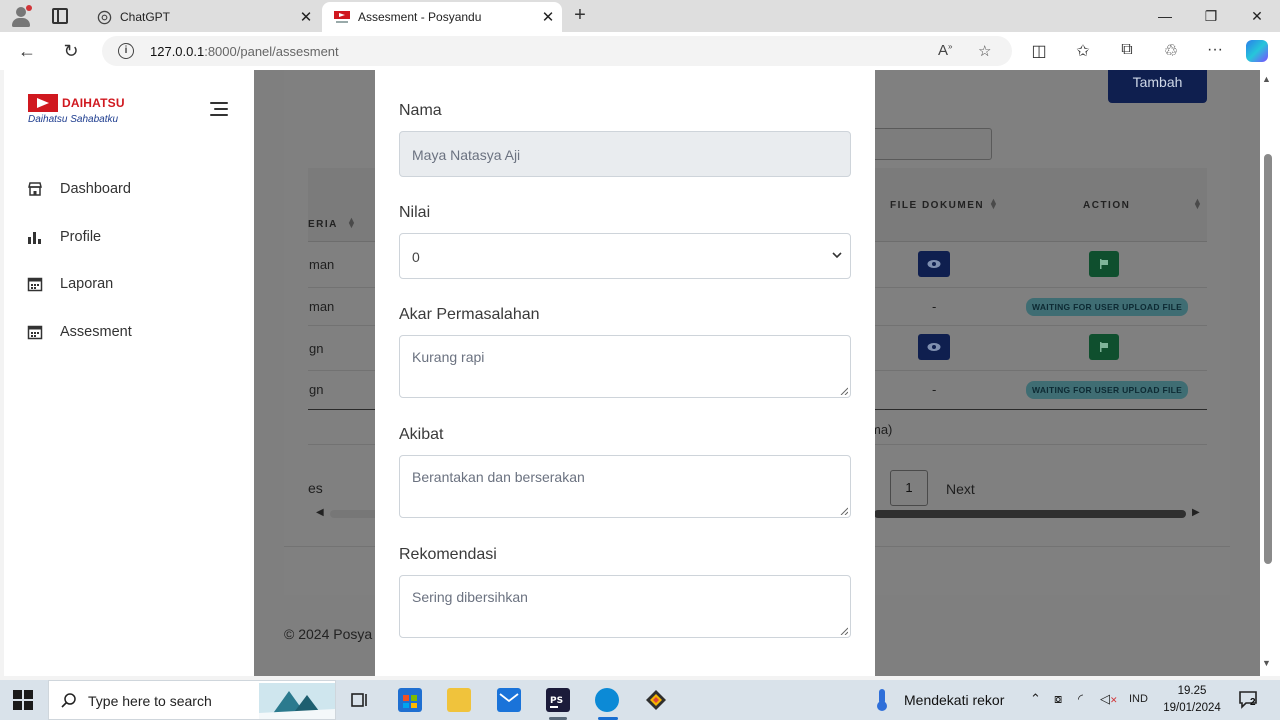 The width and height of the screenshot is (1280, 720). I want to click on show-hidden-icons-chevron-icon: ⌃, so click(1035, 699).